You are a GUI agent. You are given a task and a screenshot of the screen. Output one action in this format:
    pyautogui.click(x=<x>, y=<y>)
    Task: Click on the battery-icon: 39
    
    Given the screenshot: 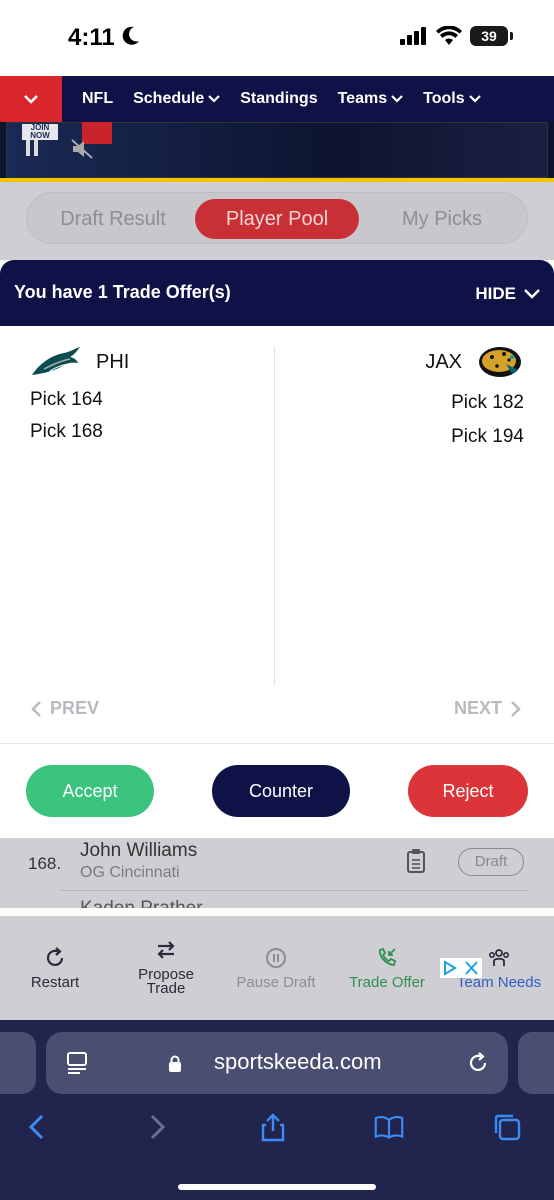 What is the action you would take?
    pyautogui.click(x=491, y=36)
    